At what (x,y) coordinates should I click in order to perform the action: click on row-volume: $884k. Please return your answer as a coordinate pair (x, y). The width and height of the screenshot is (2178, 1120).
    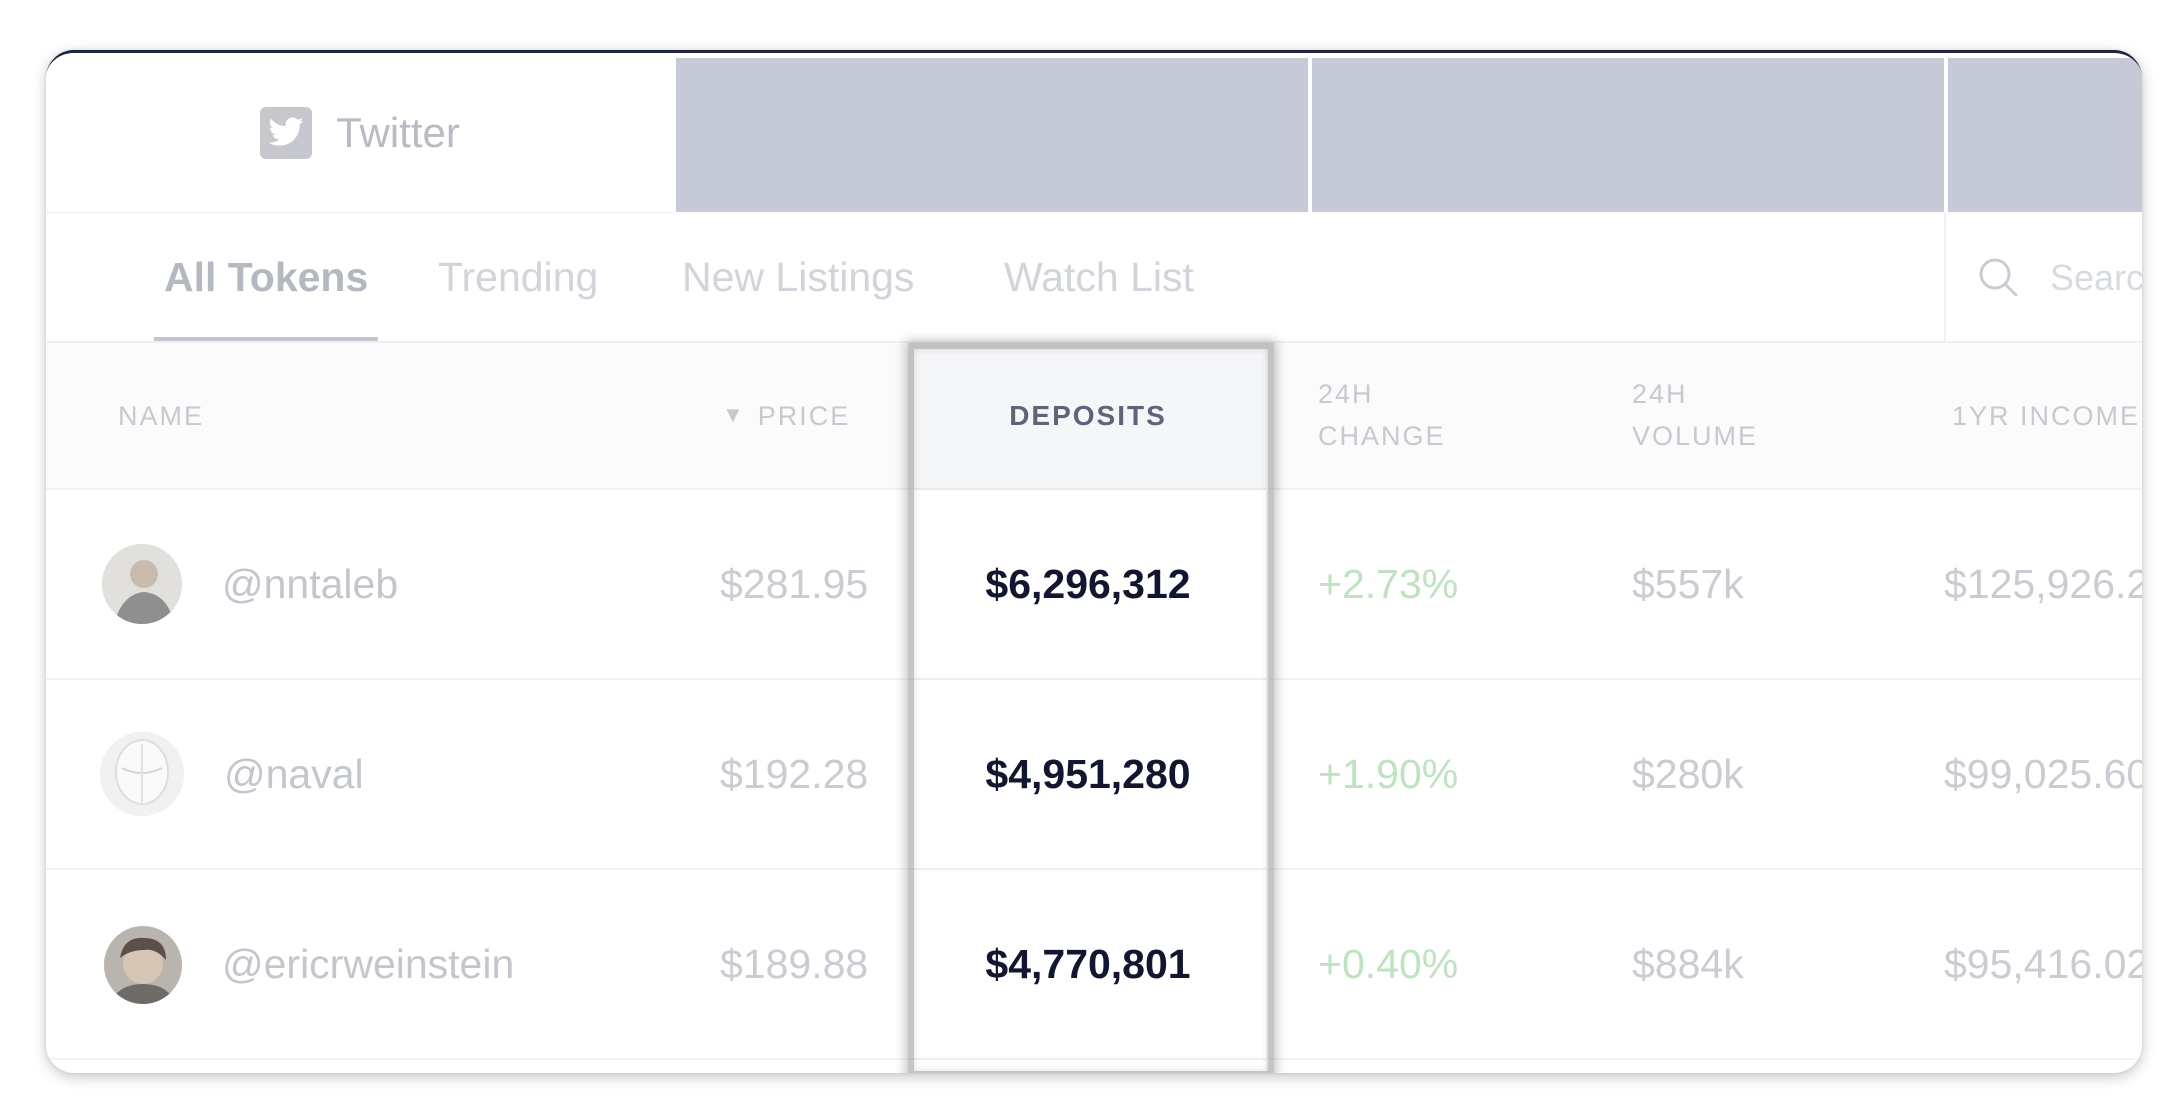
    Looking at the image, I should click on (1688, 964).